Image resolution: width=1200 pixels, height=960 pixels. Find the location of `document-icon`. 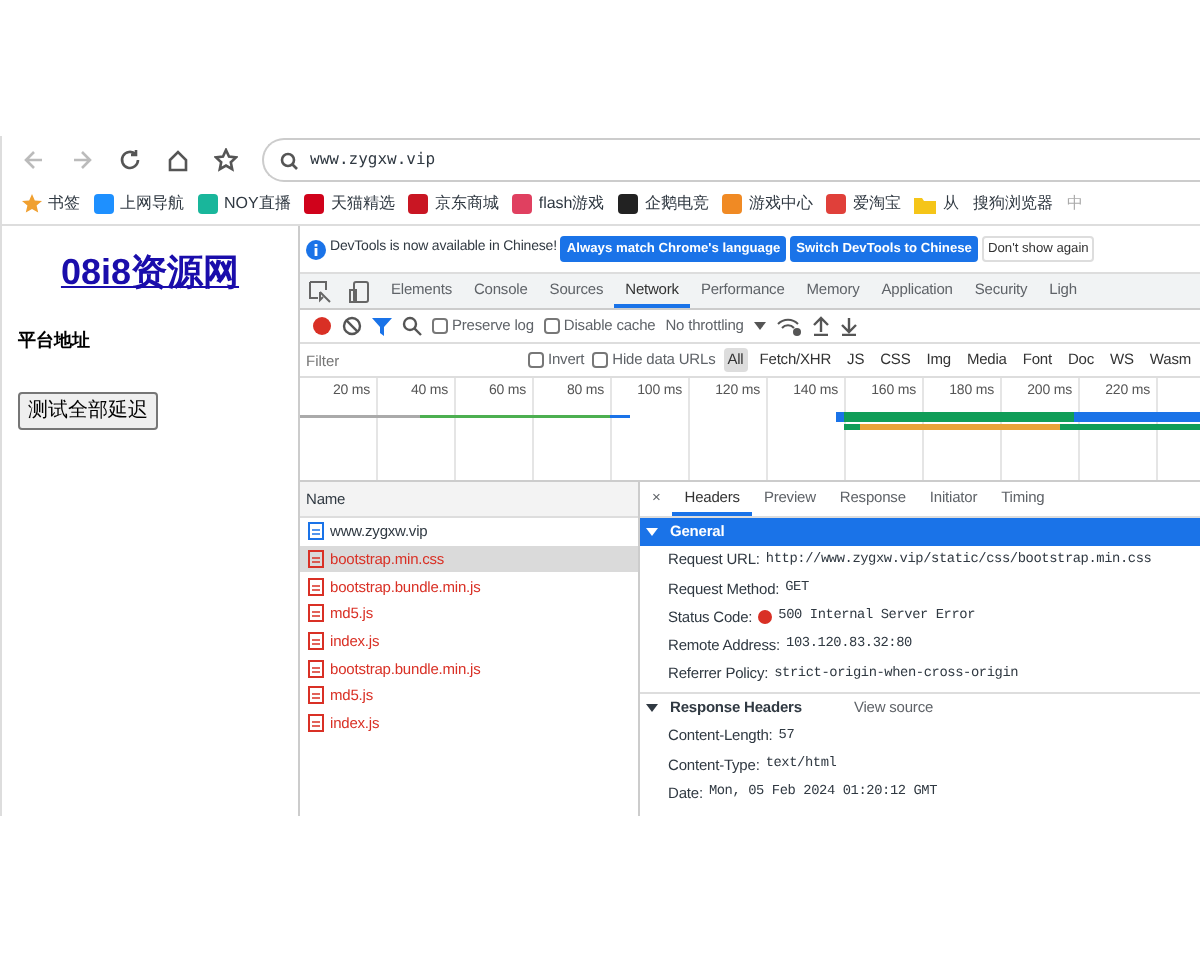

document-icon is located at coordinates (316, 531).